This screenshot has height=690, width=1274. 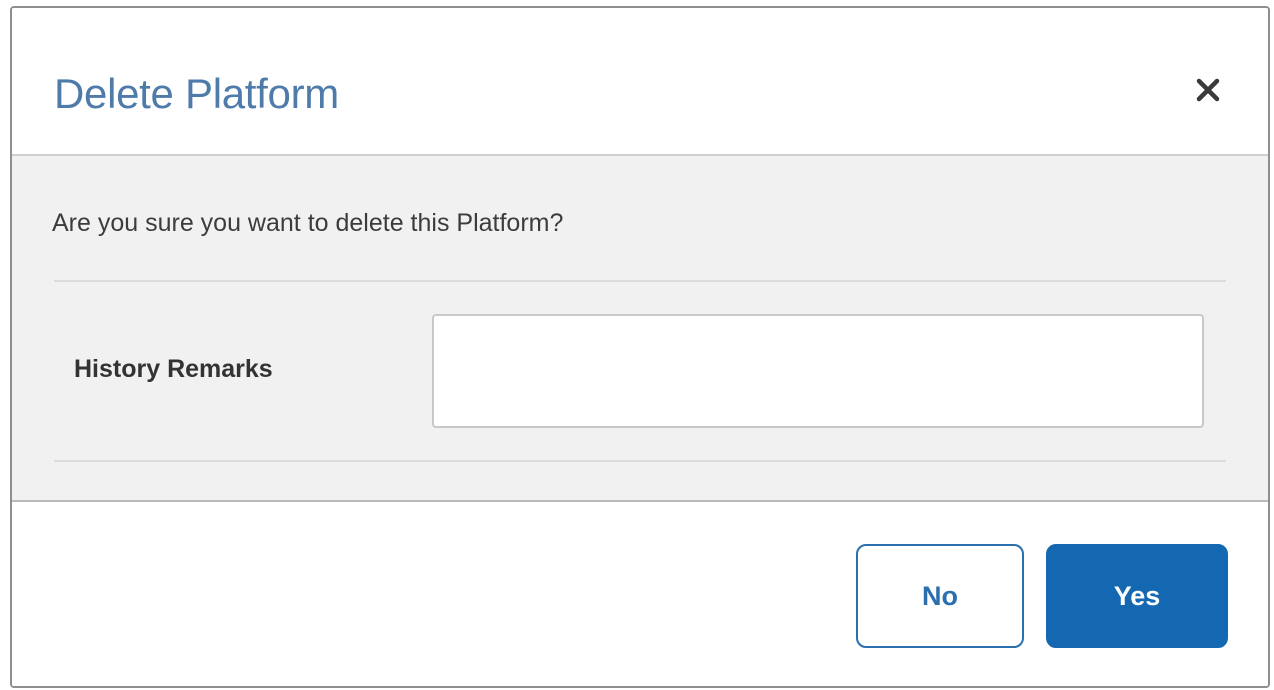 I want to click on close-button, so click(x=1208, y=90).